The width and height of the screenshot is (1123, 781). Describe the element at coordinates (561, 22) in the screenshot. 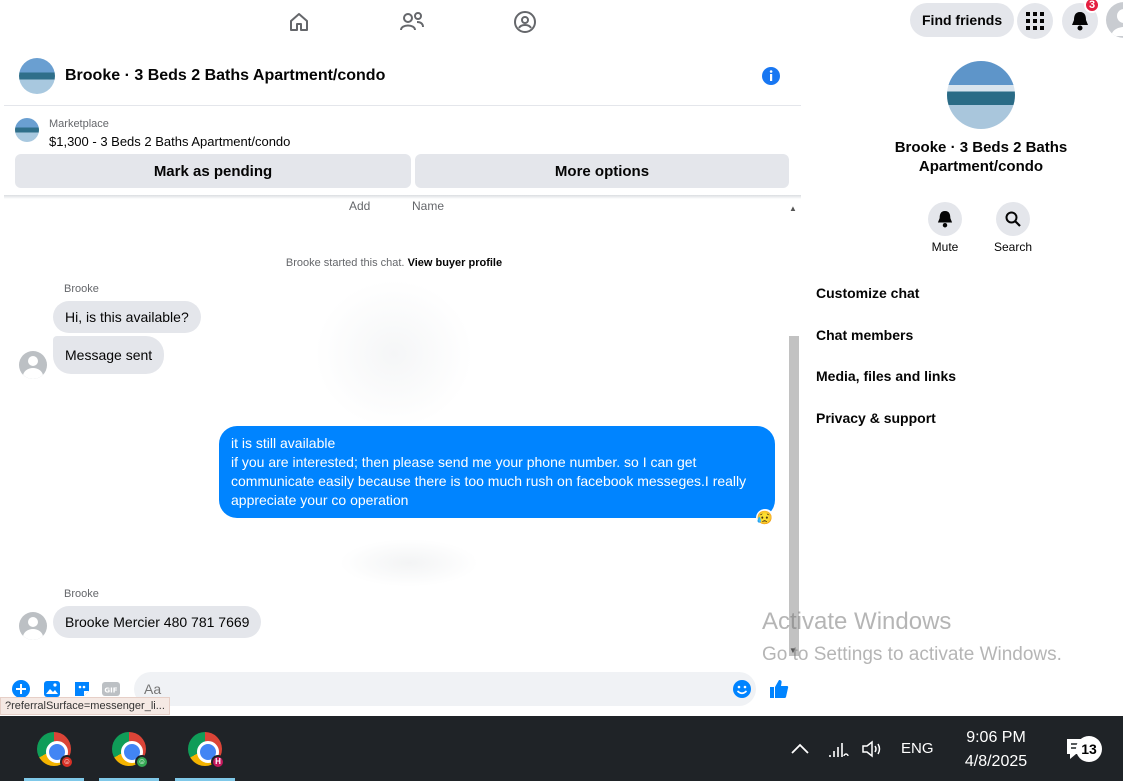

I see `top-navigation: Find friends 3` at that location.